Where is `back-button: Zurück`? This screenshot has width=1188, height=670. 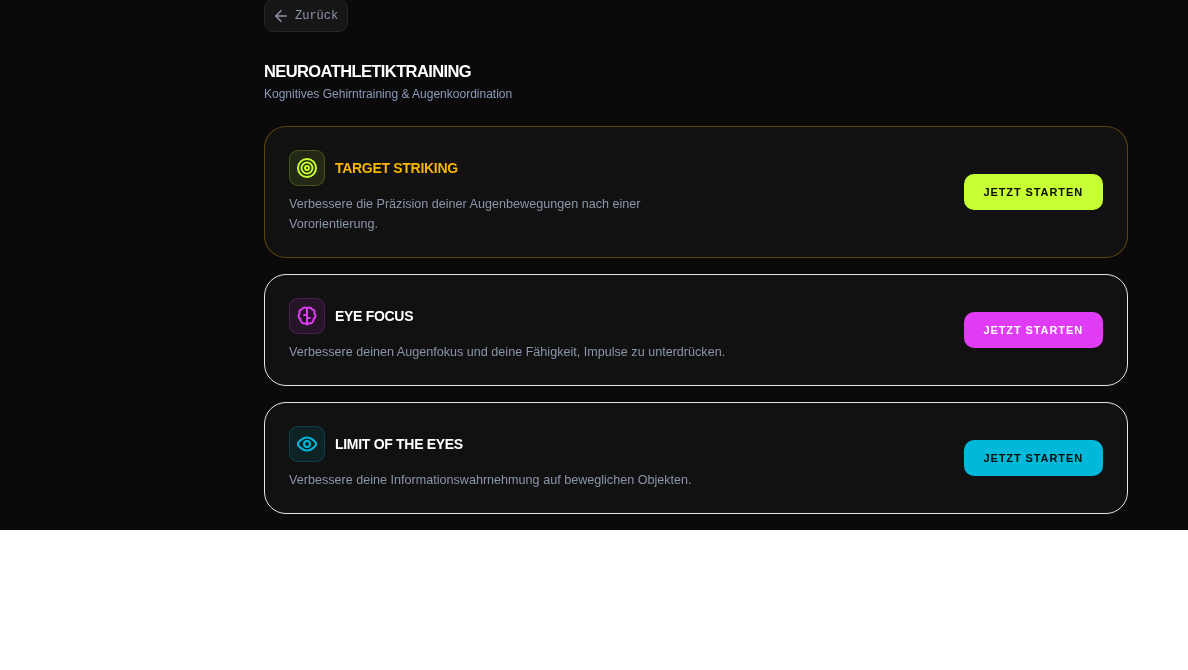
back-button: Zurück is located at coordinates (306, 16).